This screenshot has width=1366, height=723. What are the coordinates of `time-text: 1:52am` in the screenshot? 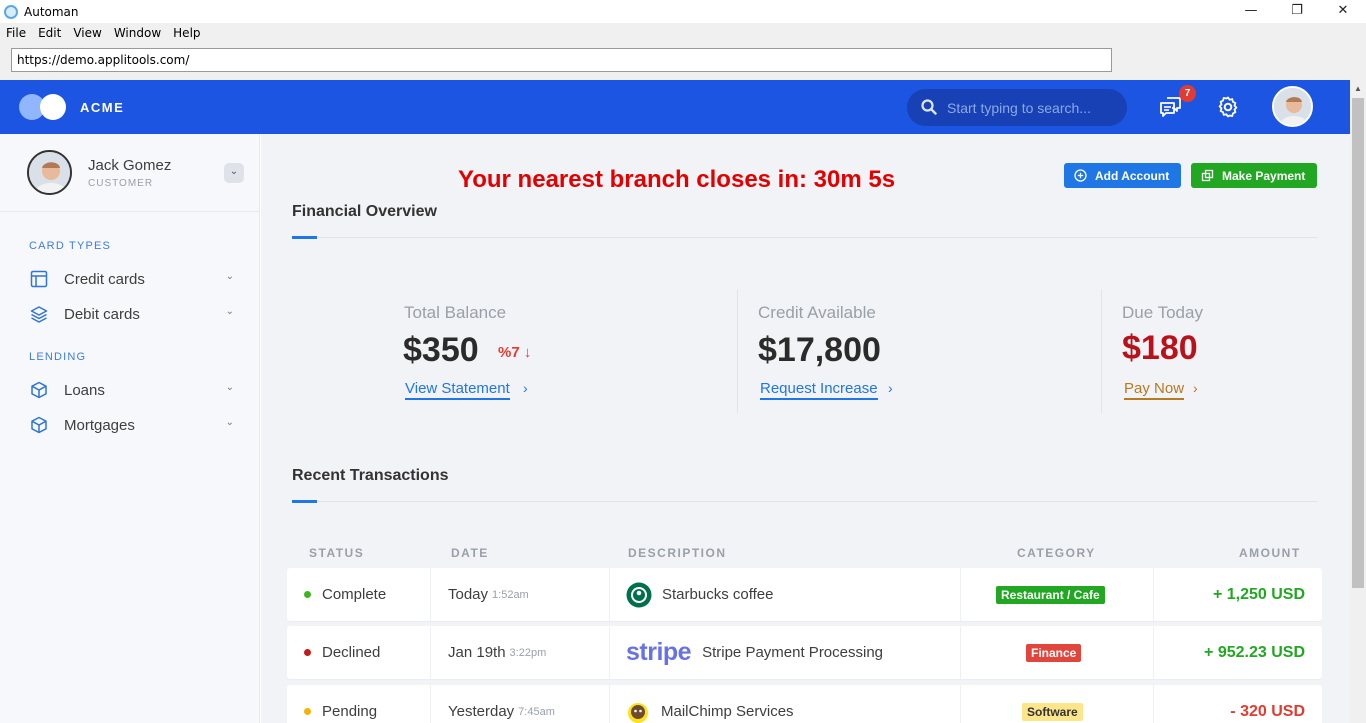 It's located at (510, 594).